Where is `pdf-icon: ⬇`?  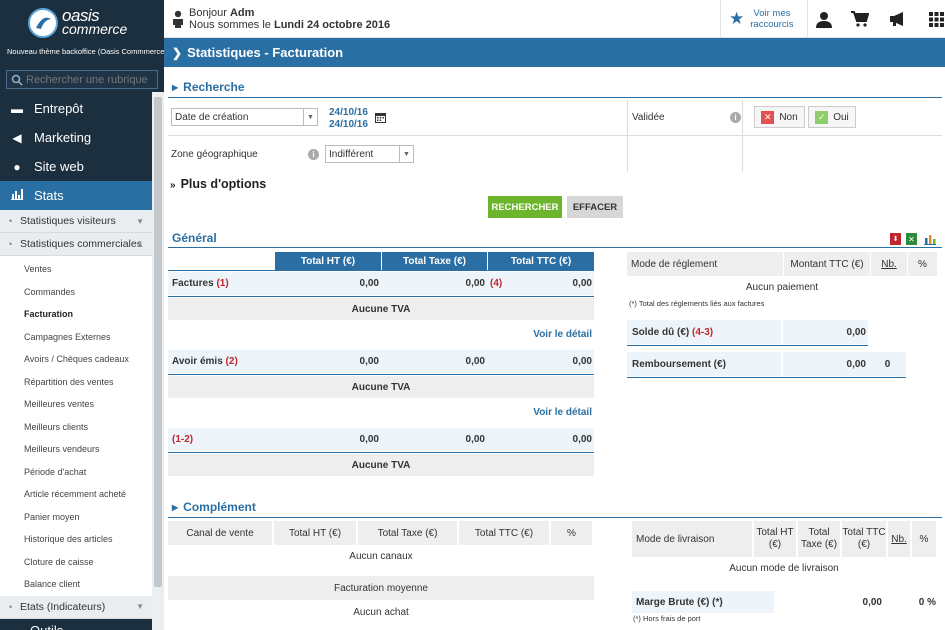 pdf-icon: ⬇ is located at coordinates (895, 239).